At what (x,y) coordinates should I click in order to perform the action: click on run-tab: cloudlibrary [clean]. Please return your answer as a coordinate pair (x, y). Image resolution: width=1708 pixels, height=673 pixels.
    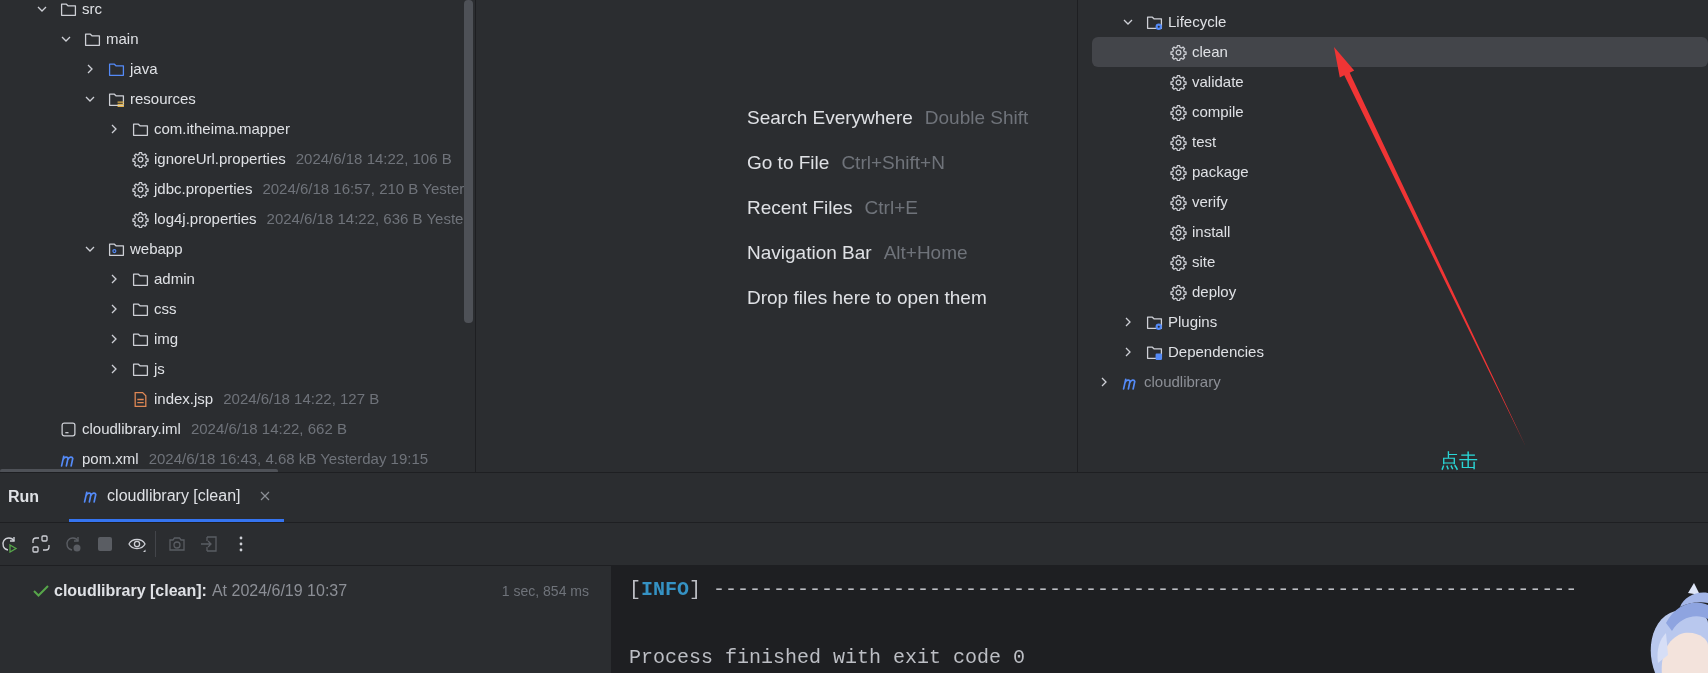
    Looking at the image, I should click on (176, 497).